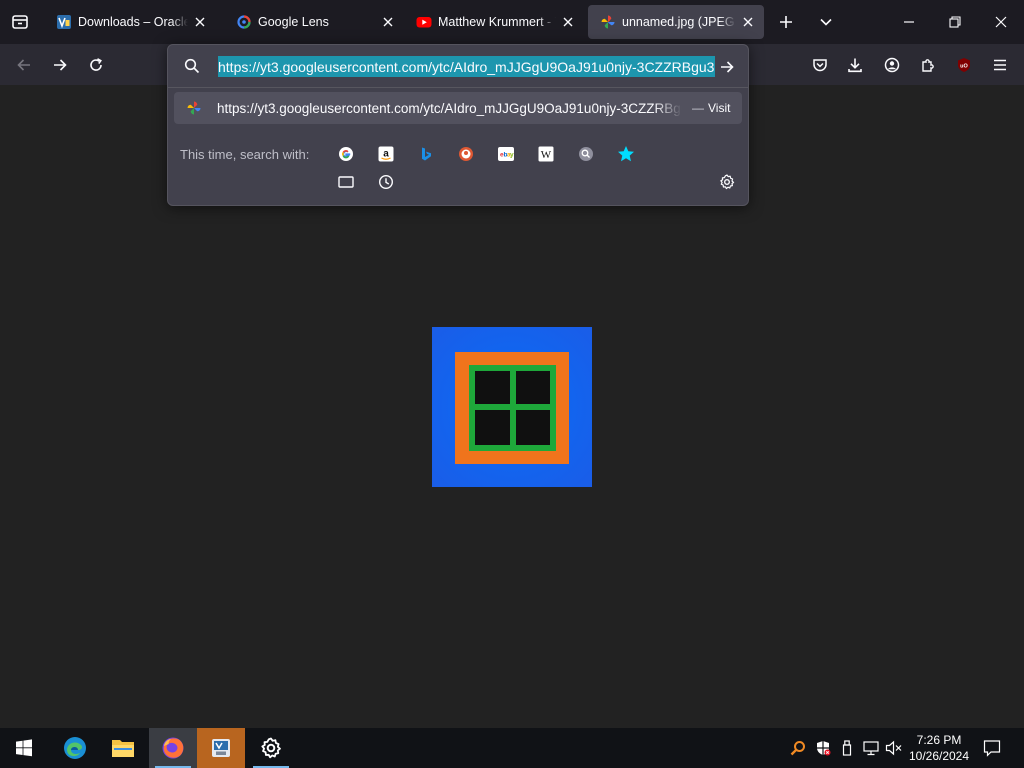 Image resolution: width=1024 pixels, height=768 pixels. What do you see at coordinates (823, 748) in the screenshot?
I see `tray-windows-security` at bounding box center [823, 748].